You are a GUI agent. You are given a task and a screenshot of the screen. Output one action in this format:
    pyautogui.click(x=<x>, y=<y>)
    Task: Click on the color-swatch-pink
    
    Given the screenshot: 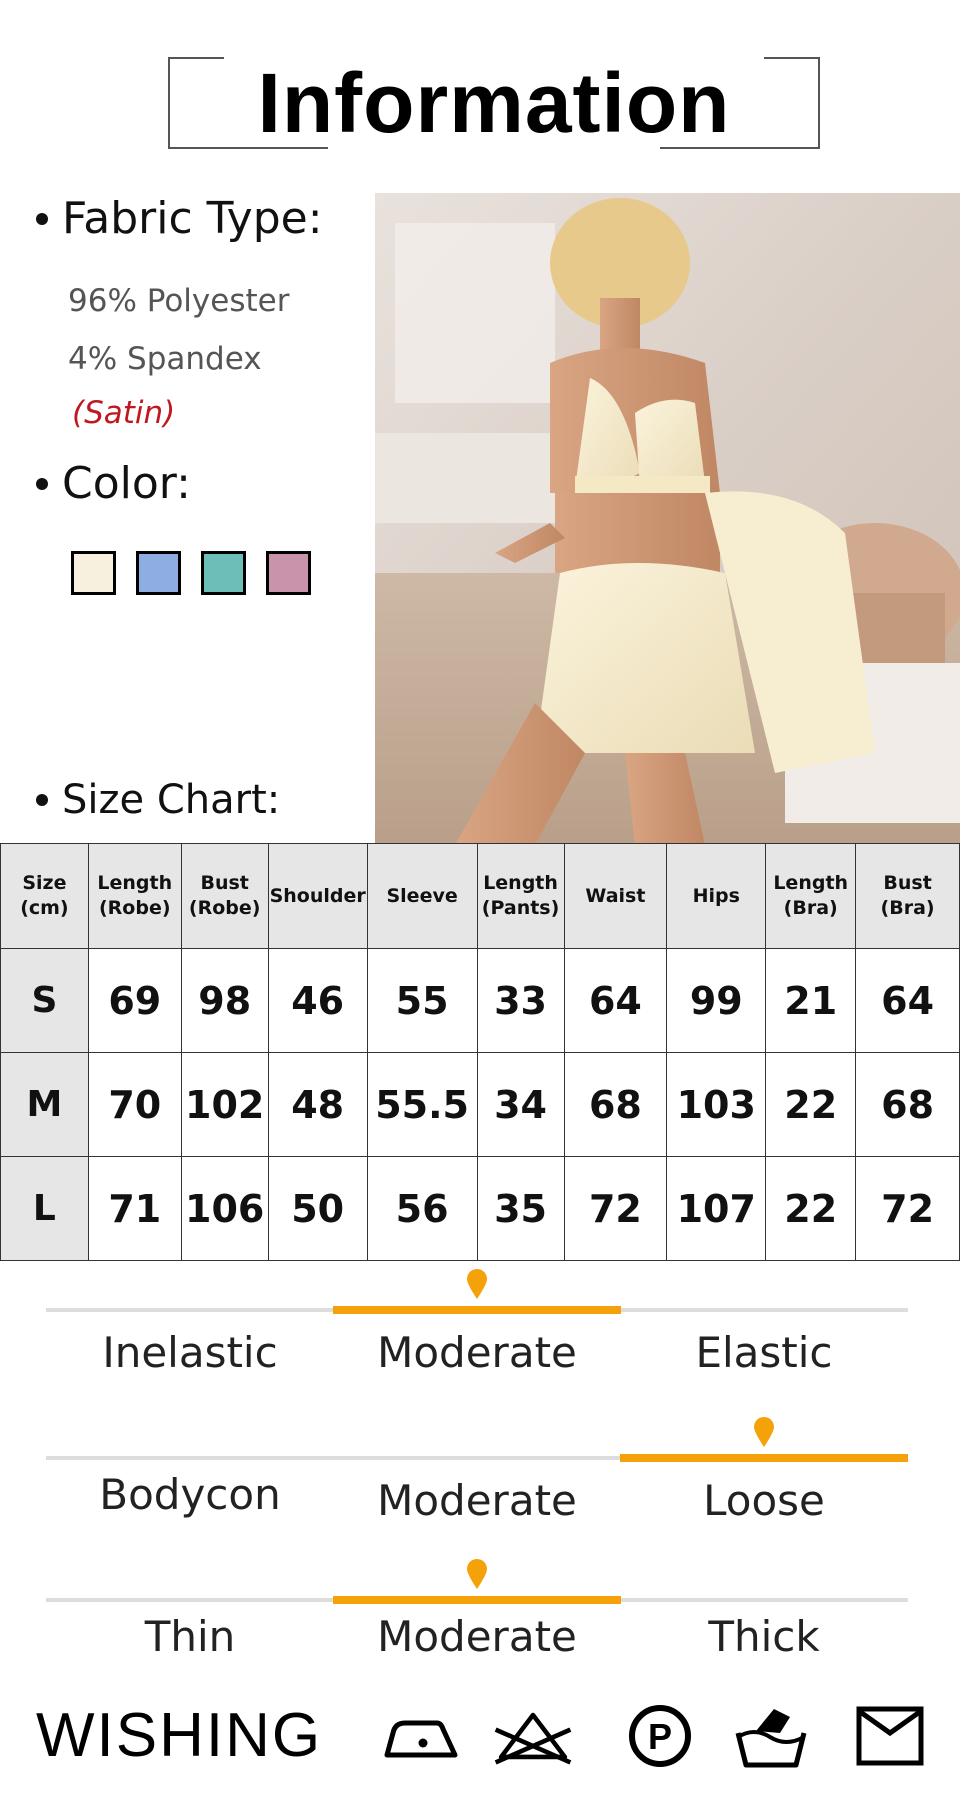 What is the action you would take?
    pyautogui.click(x=288, y=573)
    